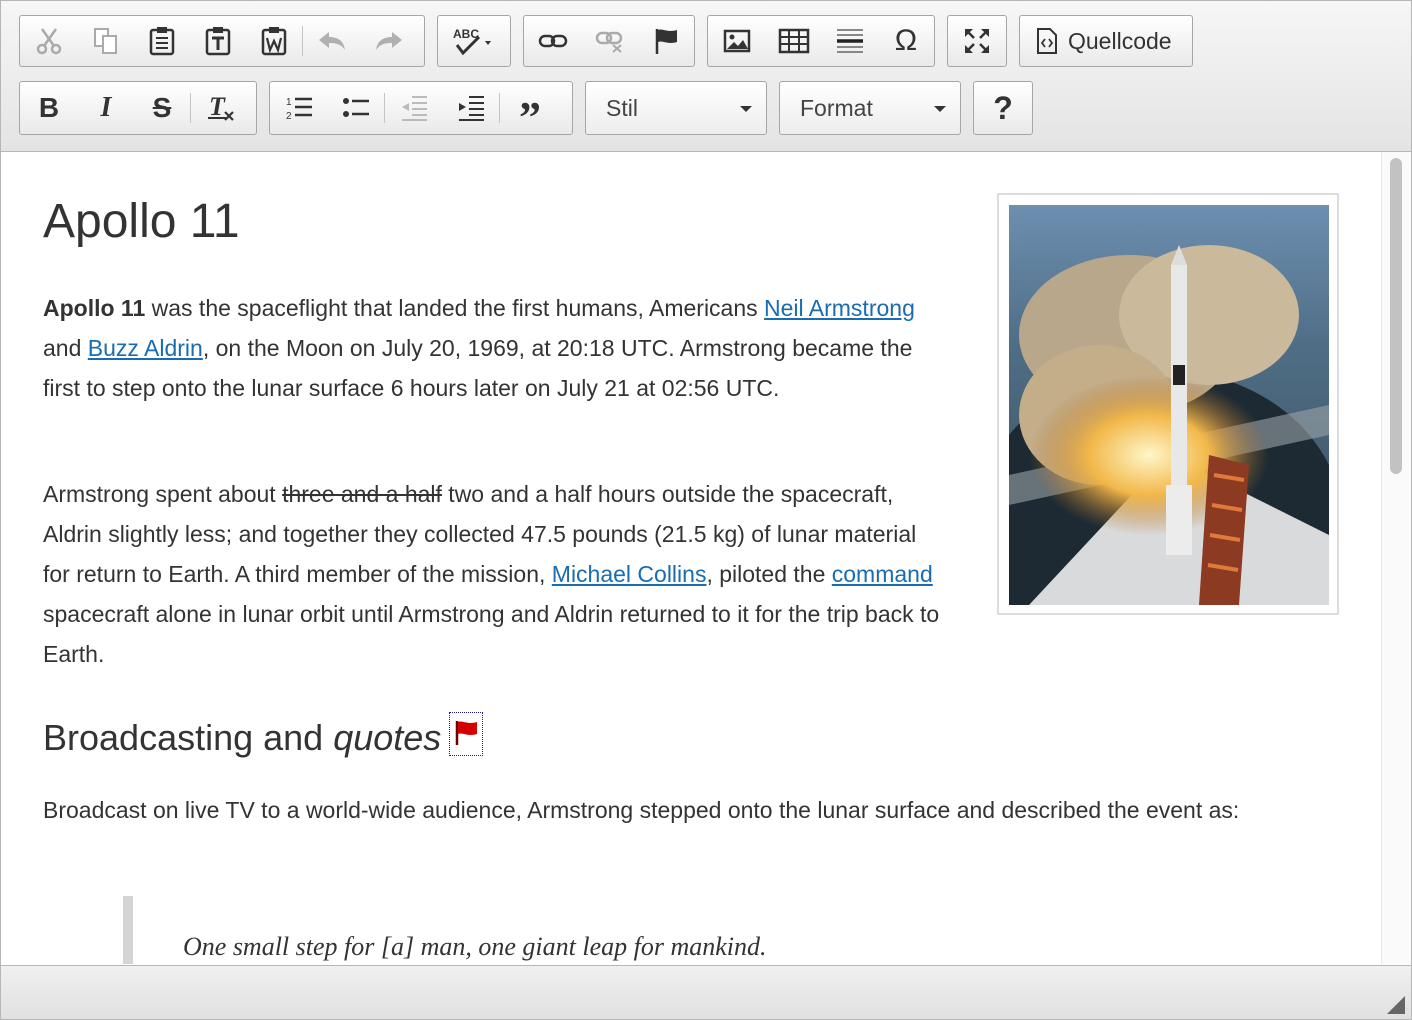  I want to click on insert-group: Ω, so click(821, 41).